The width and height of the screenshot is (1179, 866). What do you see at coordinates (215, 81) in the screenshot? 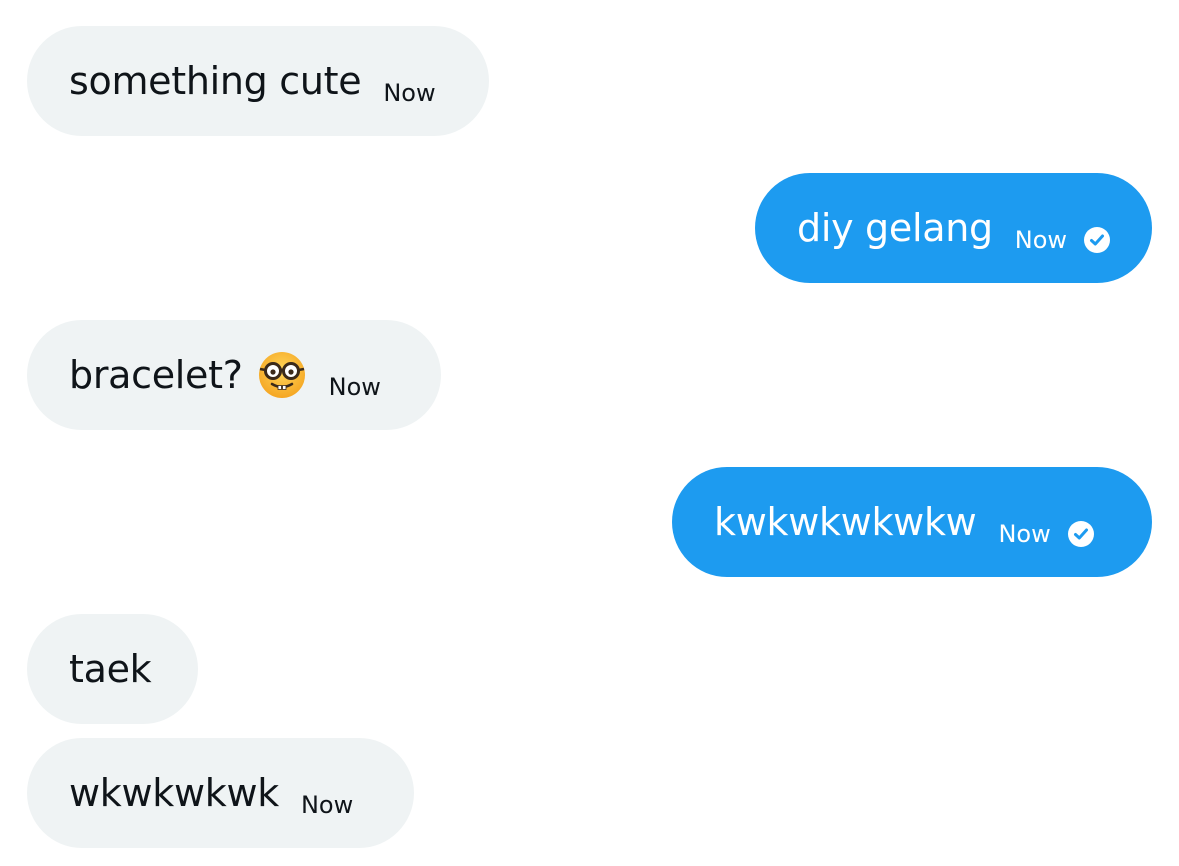
I see `message-text: something cute` at bounding box center [215, 81].